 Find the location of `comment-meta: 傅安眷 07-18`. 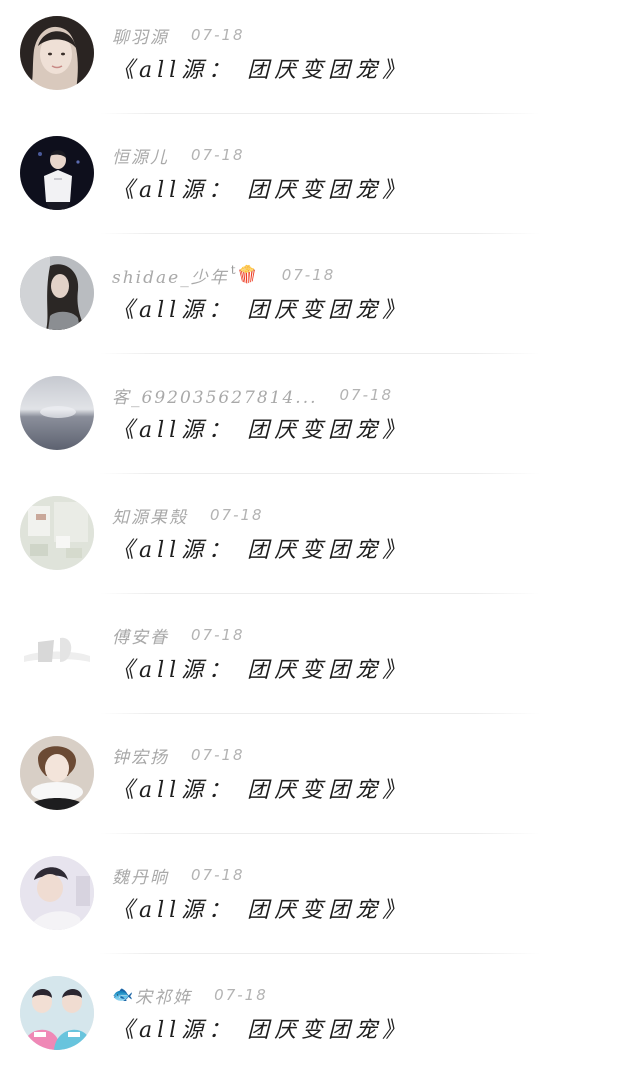

comment-meta: 傅安眷 07-18 is located at coordinates (178, 635).